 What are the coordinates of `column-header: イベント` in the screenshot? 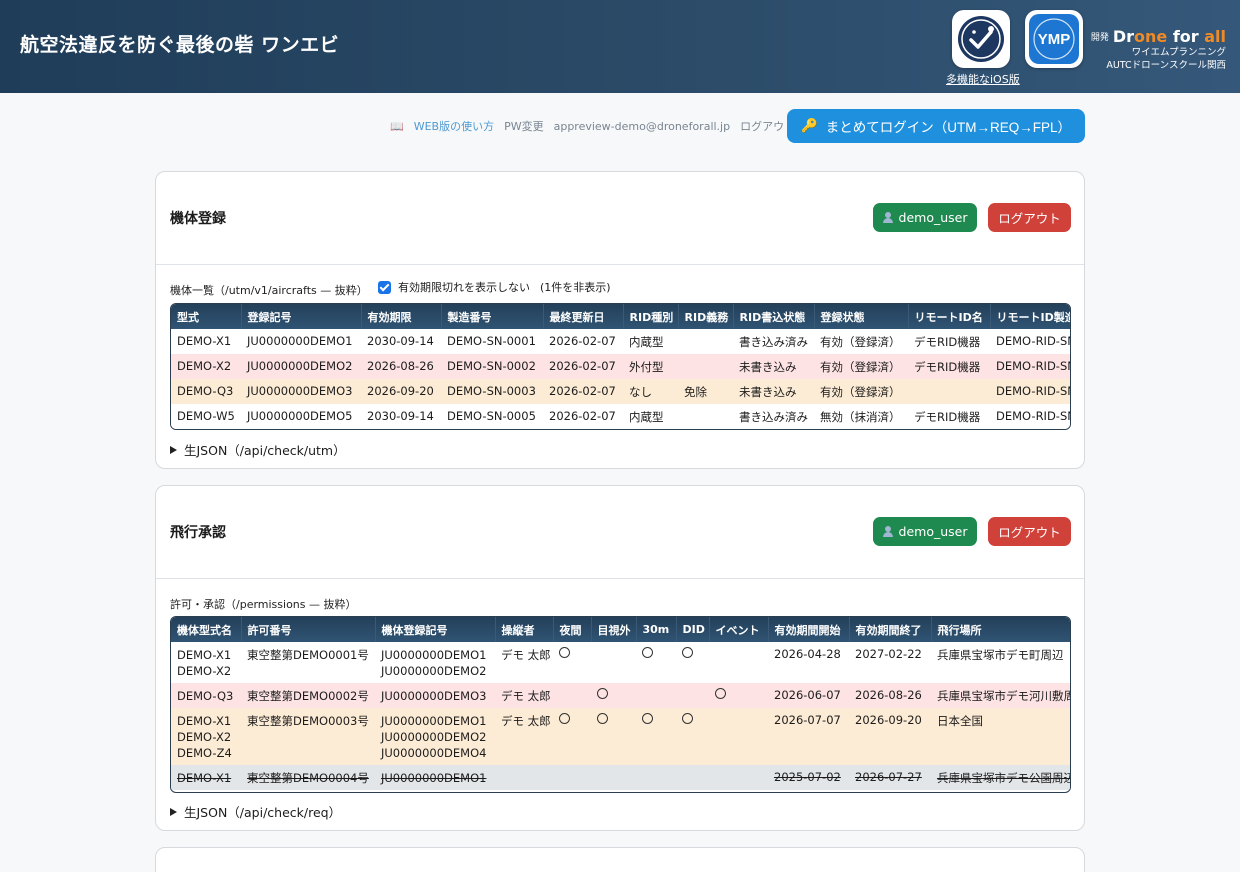 It's located at (739, 629).